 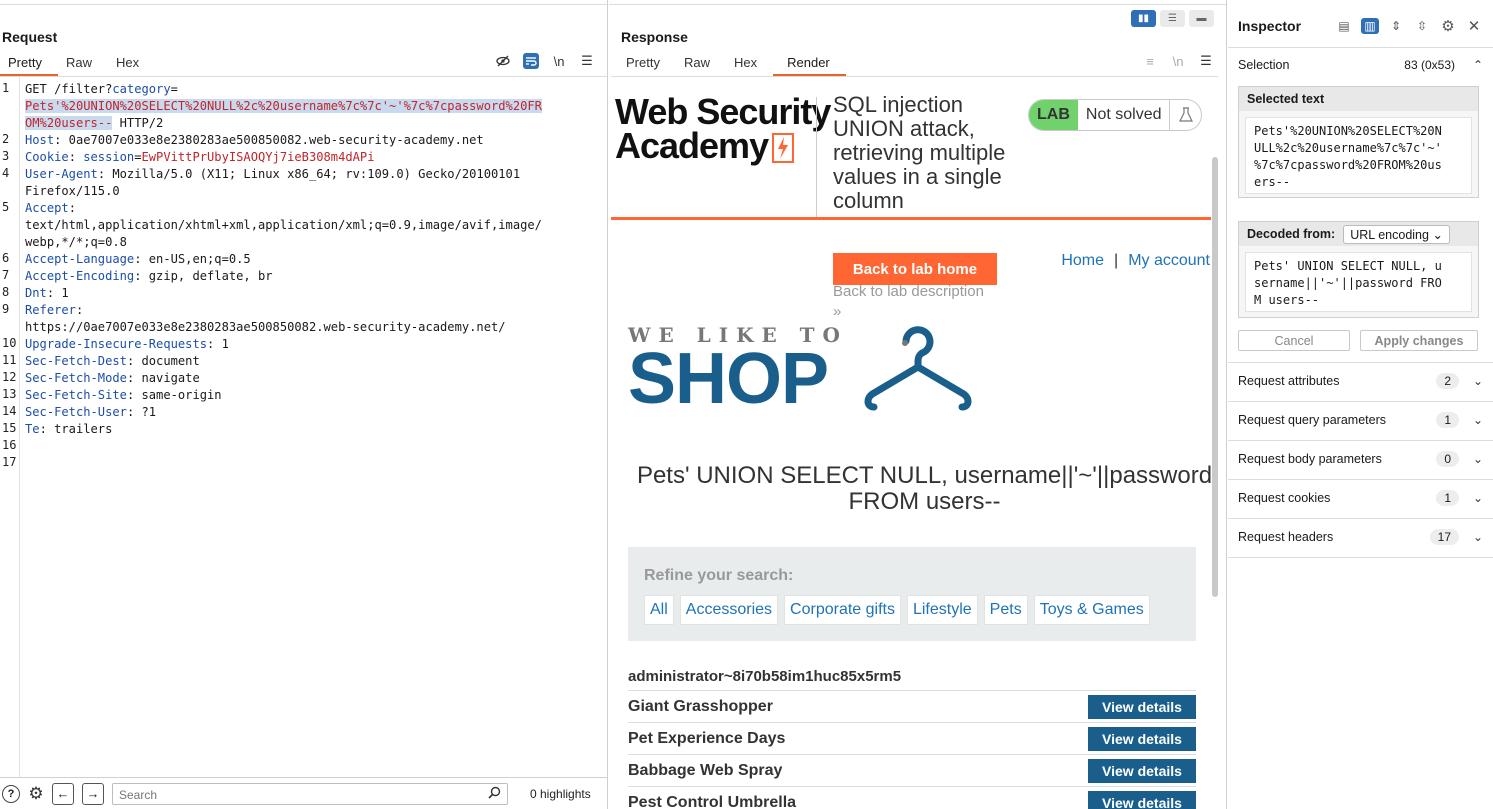 I want to click on code-token: :, so click(x=72, y=208).